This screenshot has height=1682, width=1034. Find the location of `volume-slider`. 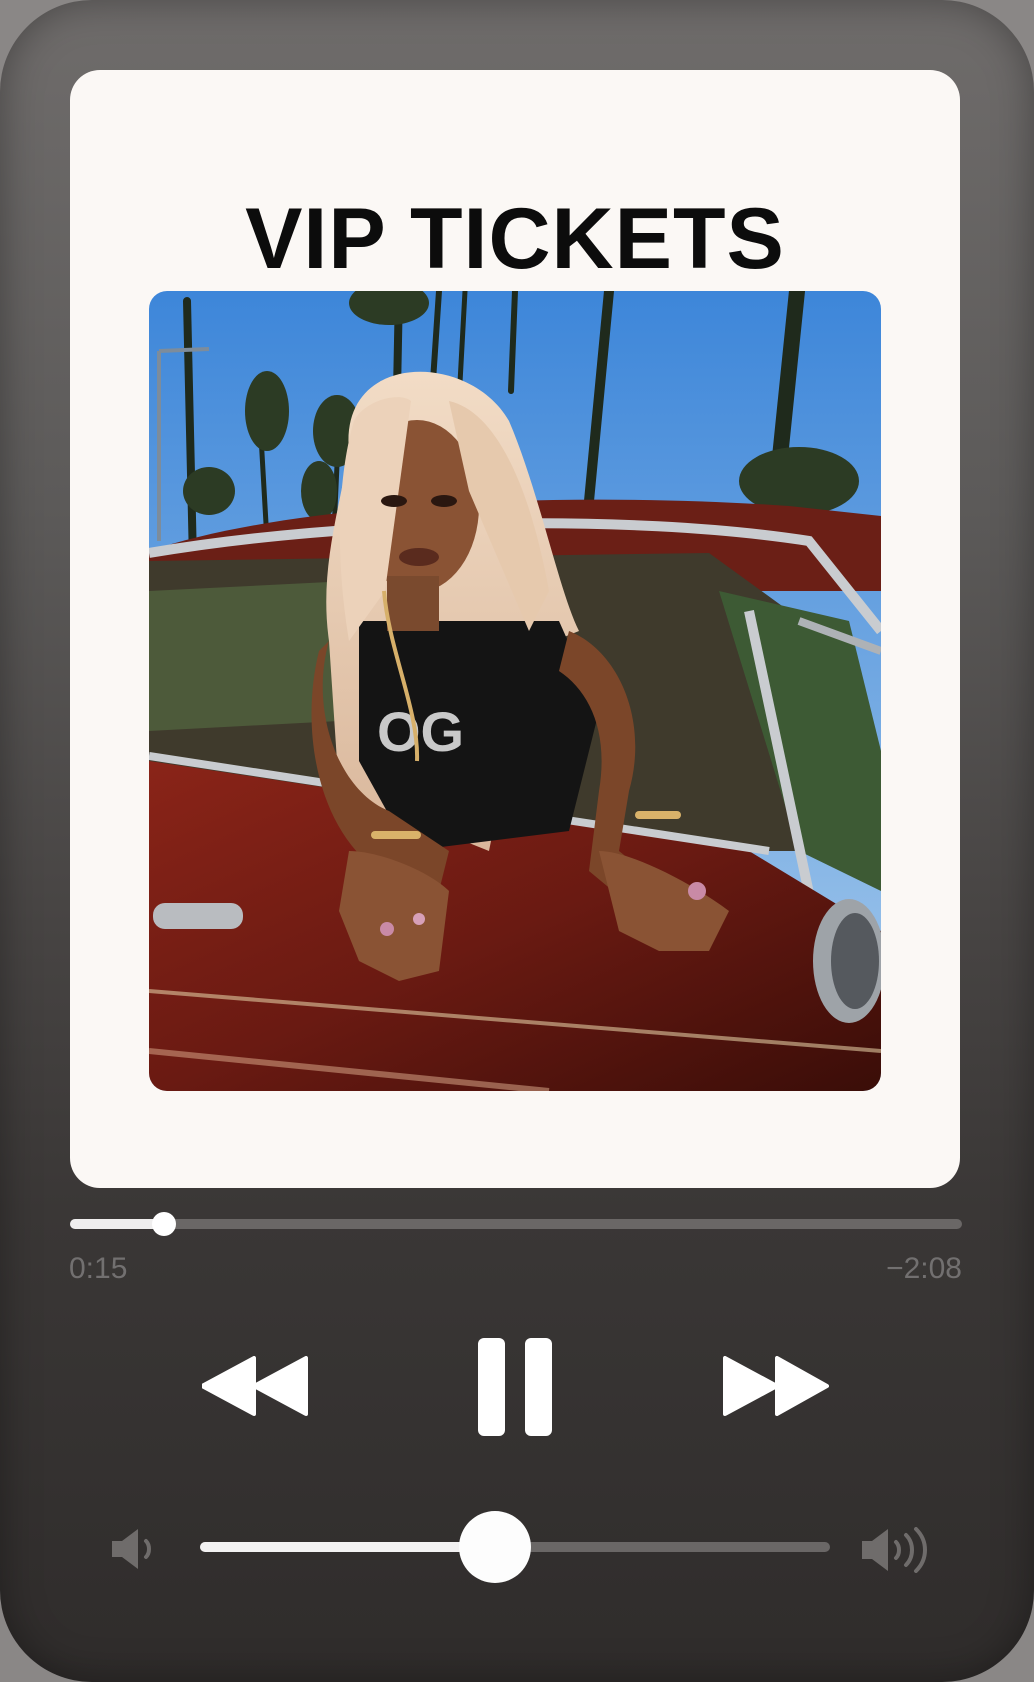

volume-slider is located at coordinates (515, 1547).